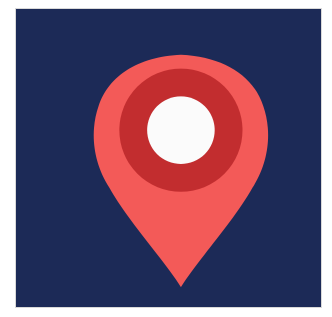 This screenshot has height=317, width=332. I want to click on pin-center-dot, so click(181, 130).